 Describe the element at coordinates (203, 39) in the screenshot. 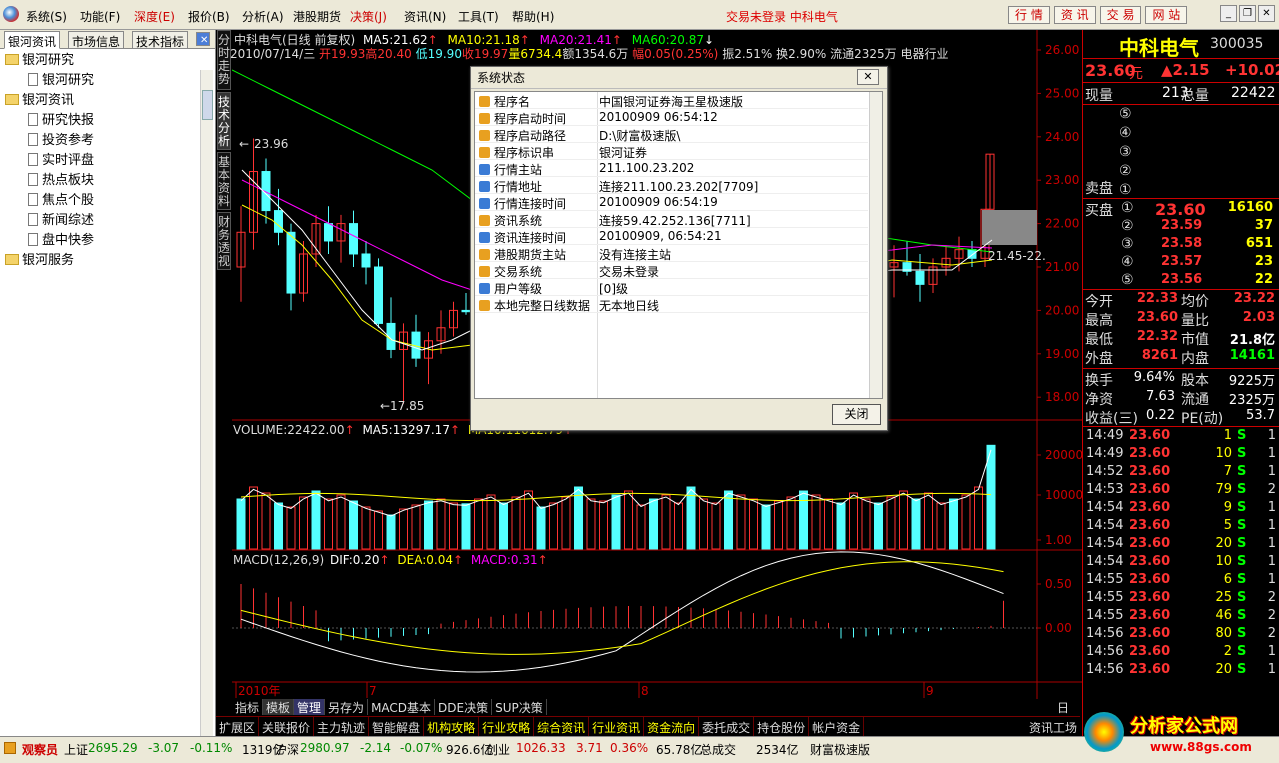

I see `close-panel-icon: ✕` at that location.